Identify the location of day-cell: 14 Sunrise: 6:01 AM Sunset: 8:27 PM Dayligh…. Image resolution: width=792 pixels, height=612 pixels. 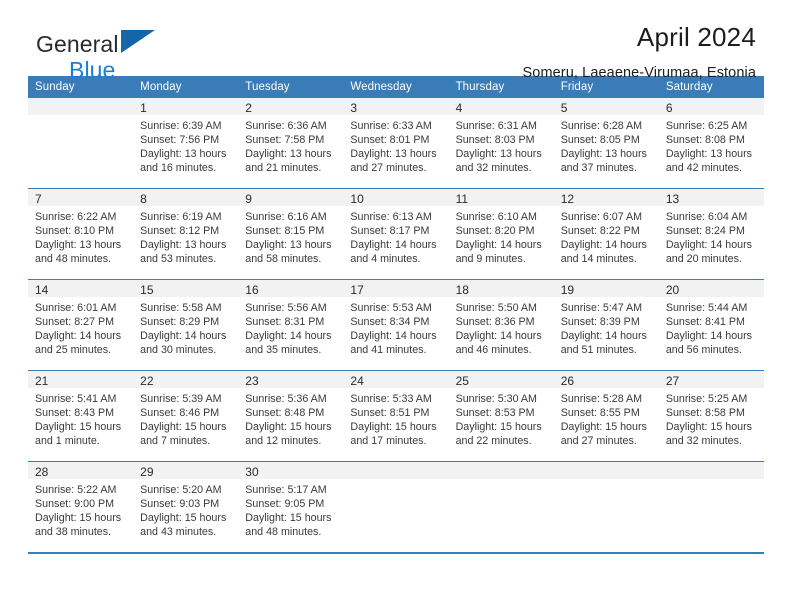
(81, 325).